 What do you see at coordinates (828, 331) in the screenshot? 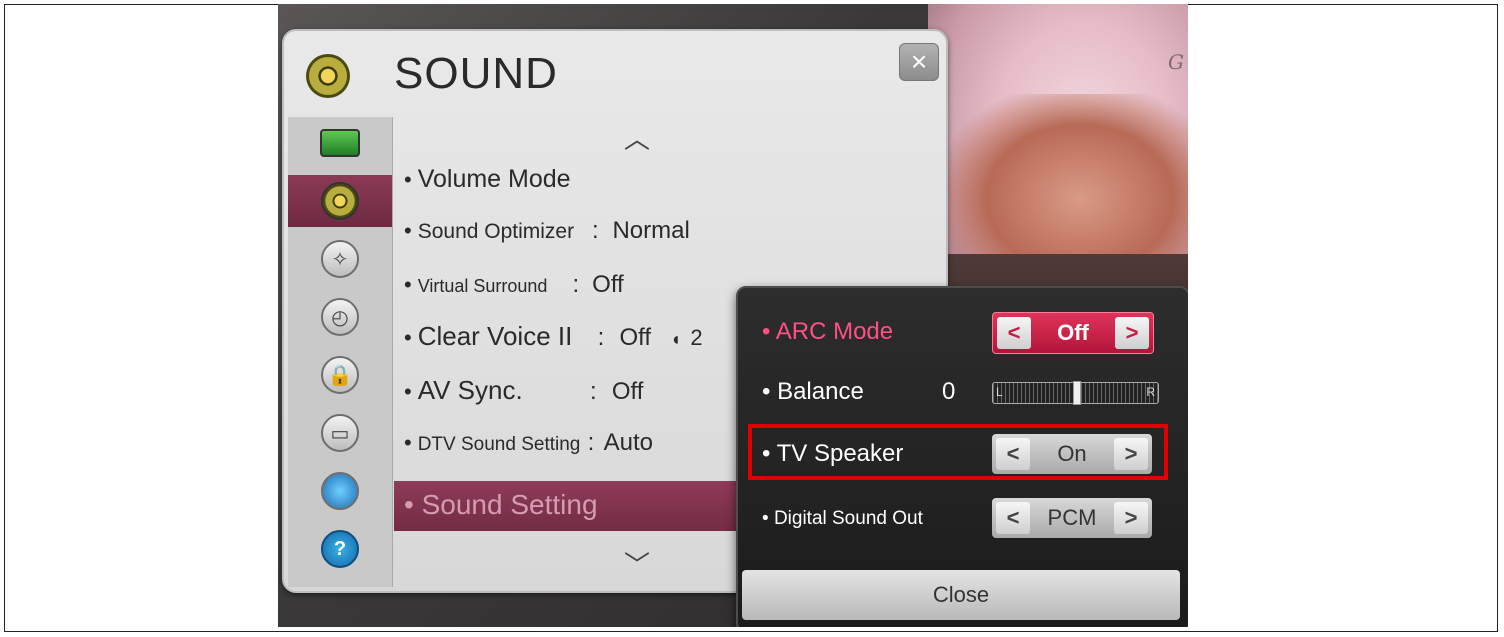
I see `arc-mode-label: • ARC Mode` at bounding box center [828, 331].